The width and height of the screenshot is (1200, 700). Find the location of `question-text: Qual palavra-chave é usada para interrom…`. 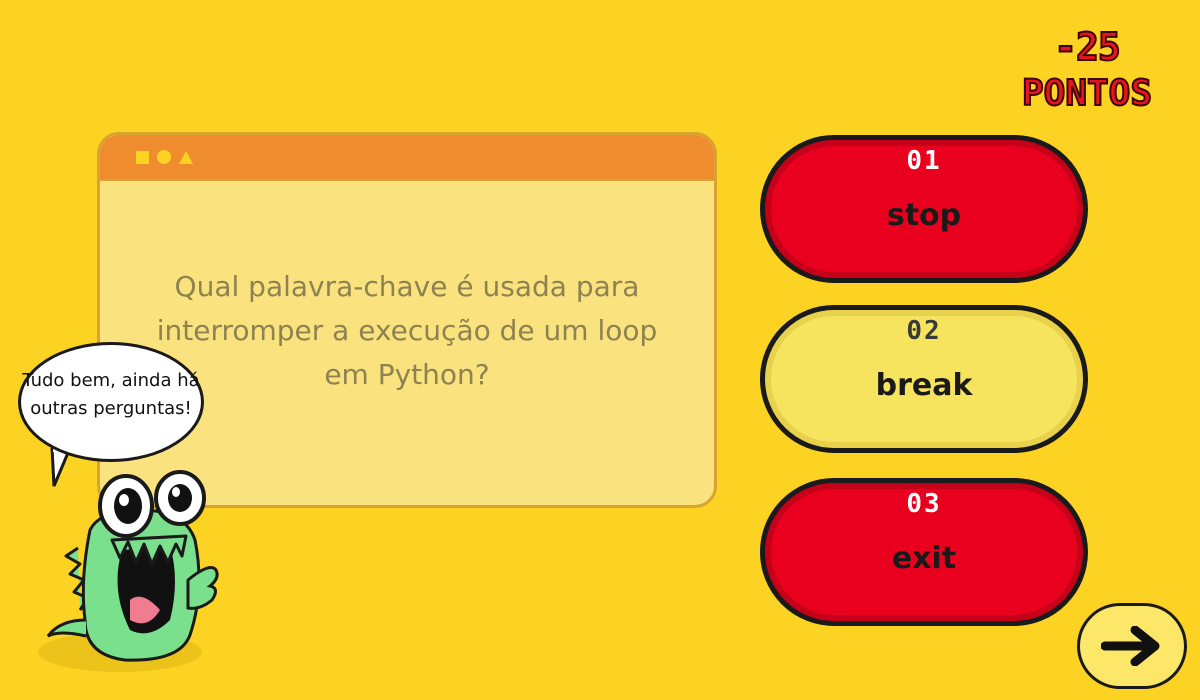

question-text: Qual palavra-chave é usada para interrom… is located at coordinates (407, 330).